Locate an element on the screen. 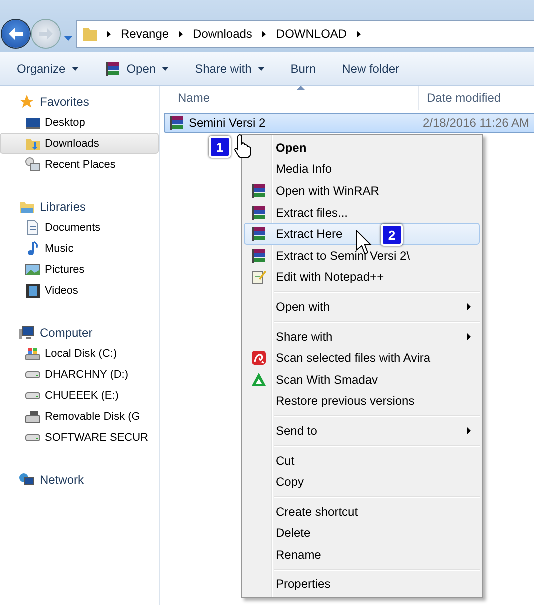 This screenshot has height=605, width=534. nav-group-header: Libraries is located at coordinates (79, 206).